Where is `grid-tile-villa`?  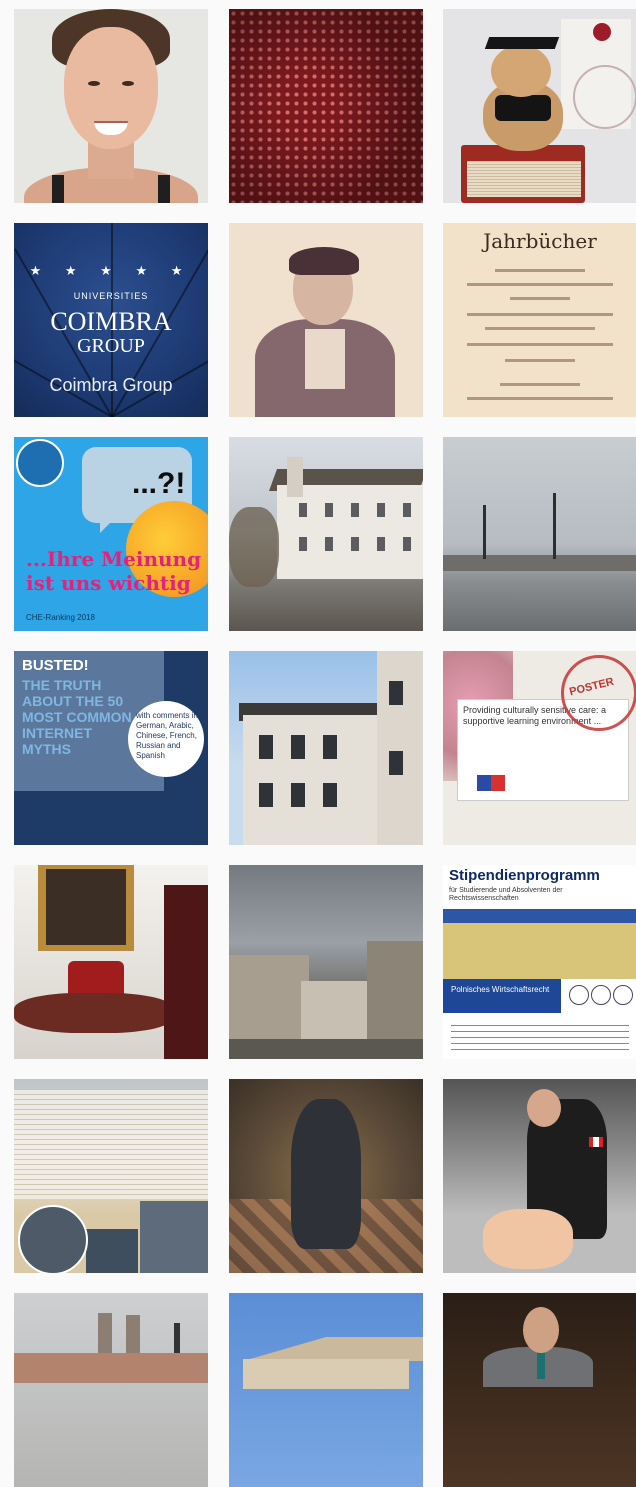 grid-tile-villa is located at coordinates (326, 748).